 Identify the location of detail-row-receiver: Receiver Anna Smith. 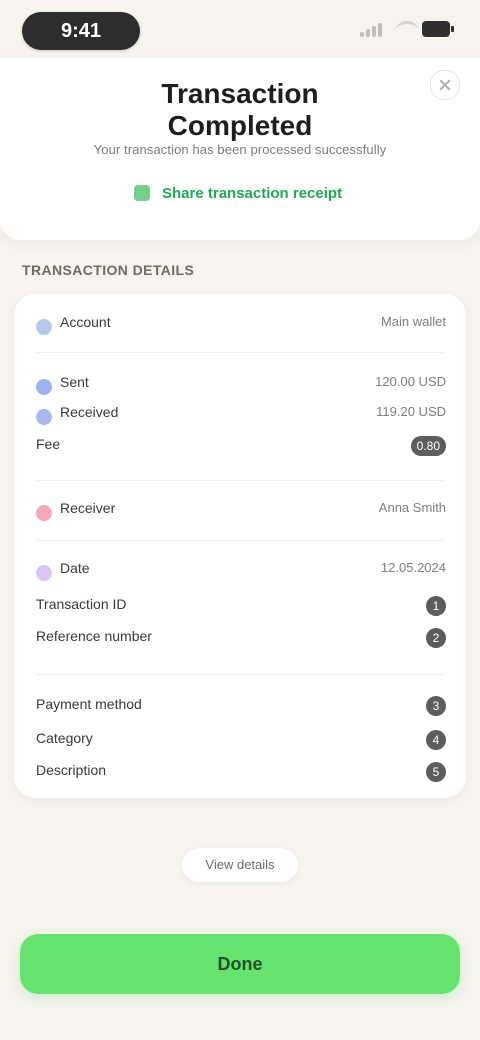
(240, 512).